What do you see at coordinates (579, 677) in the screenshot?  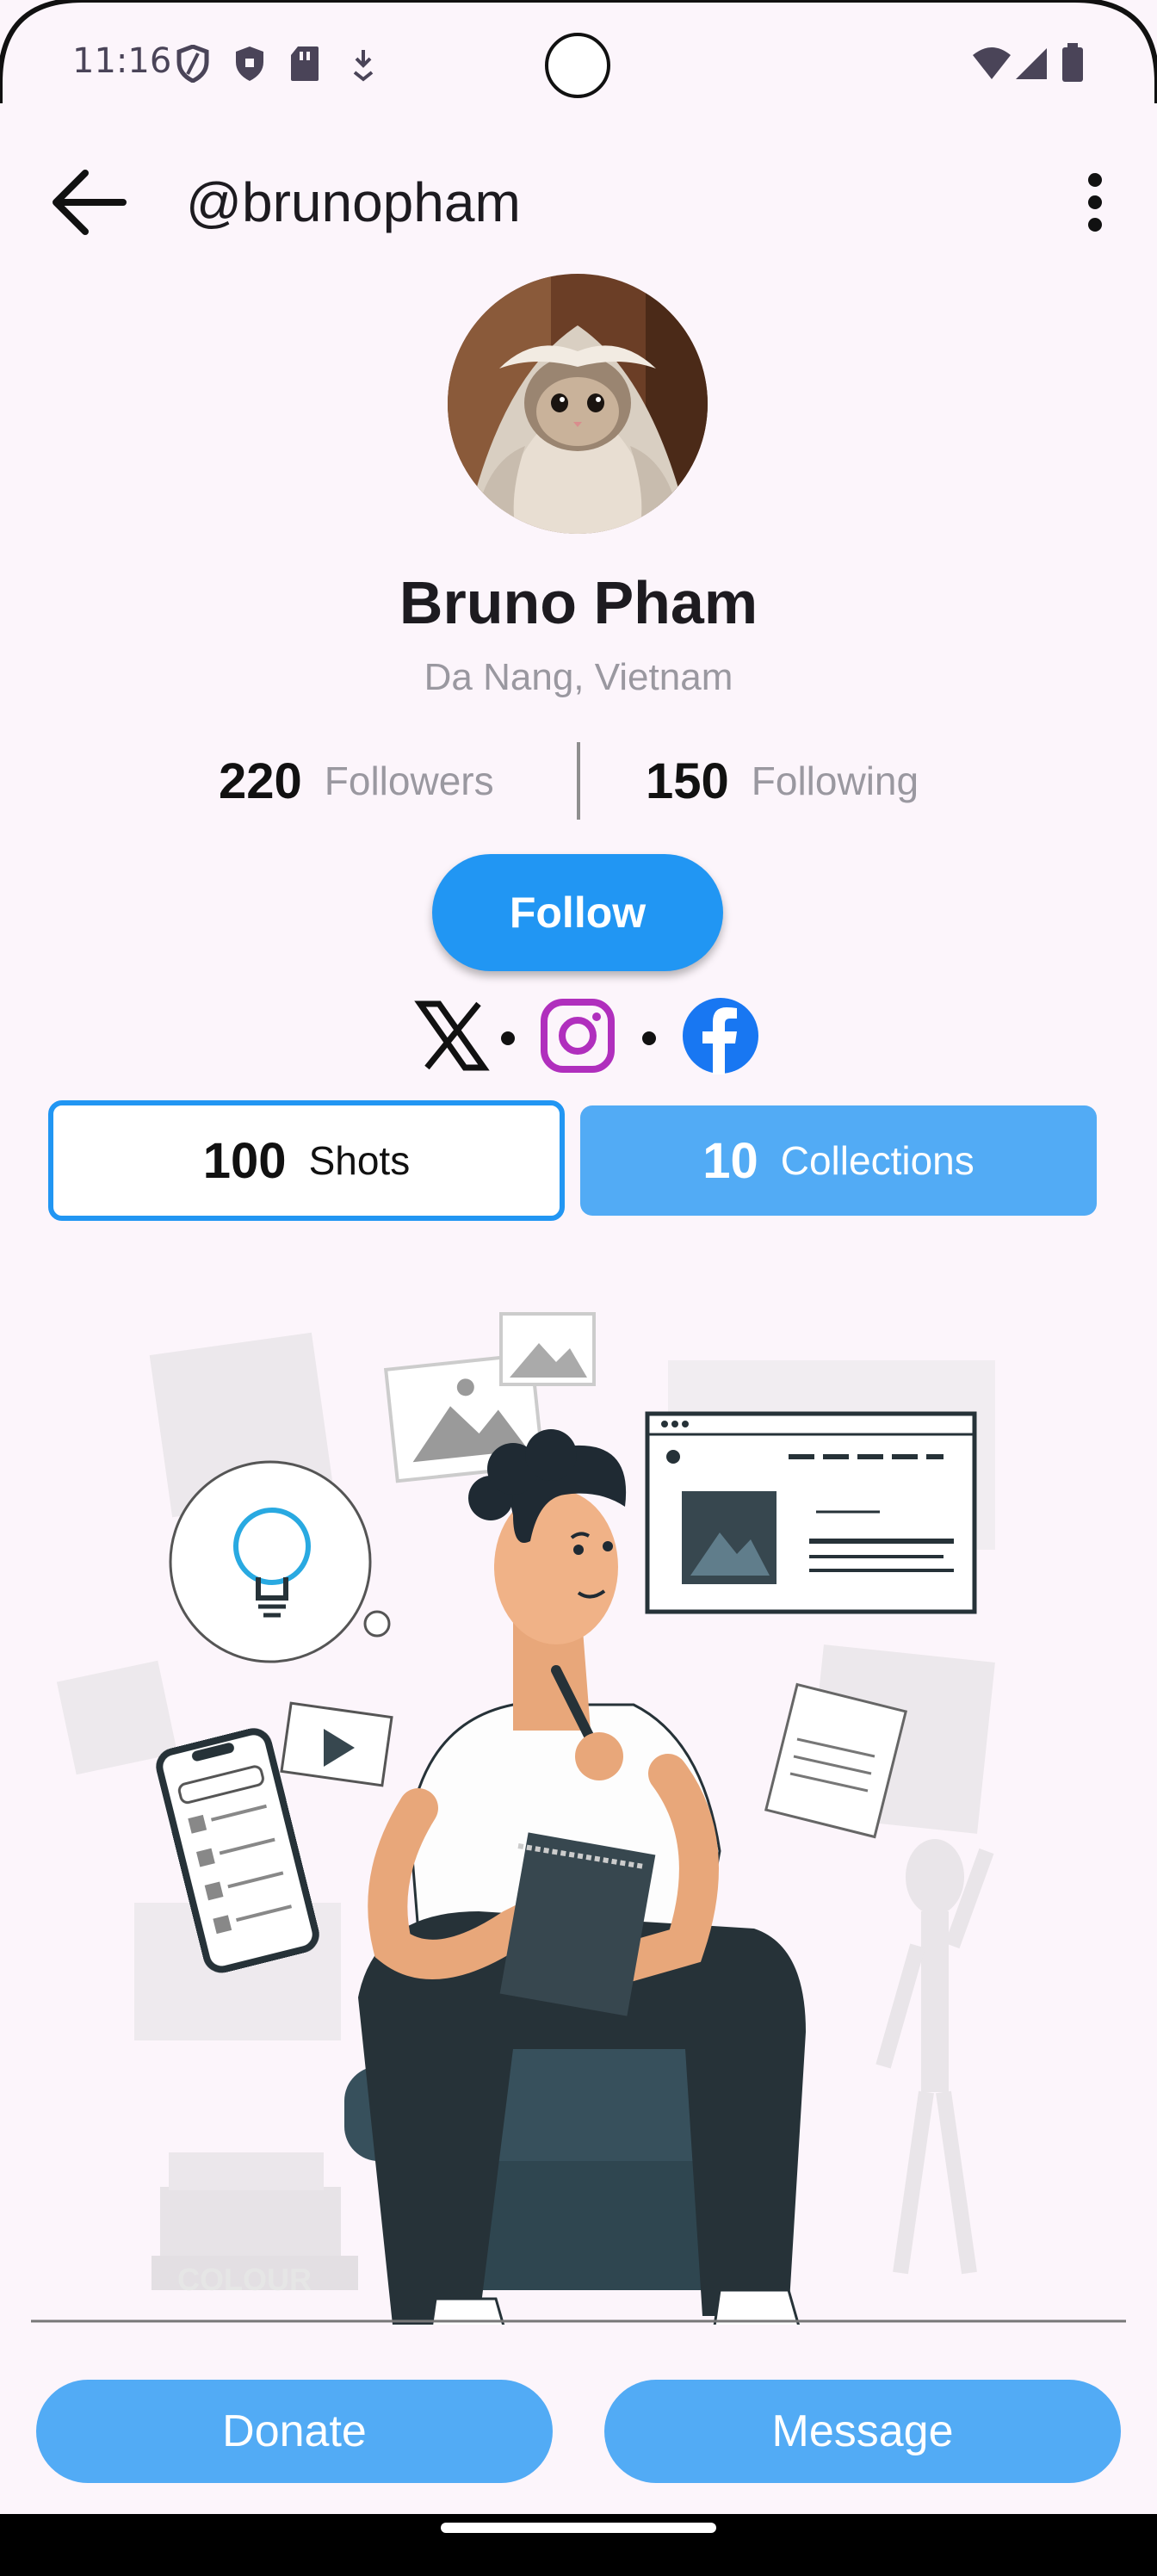 I see `profile-location: Da Nang, Vietnam` at bounding box center [579, 677].